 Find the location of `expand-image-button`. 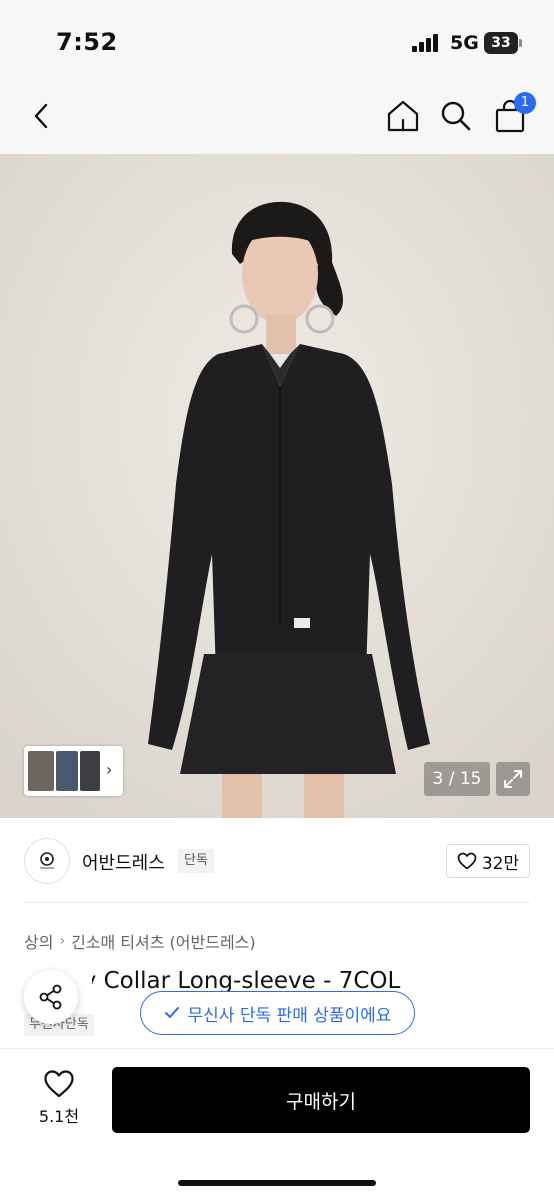

expand-image-button is located at coordinates (513, 779).